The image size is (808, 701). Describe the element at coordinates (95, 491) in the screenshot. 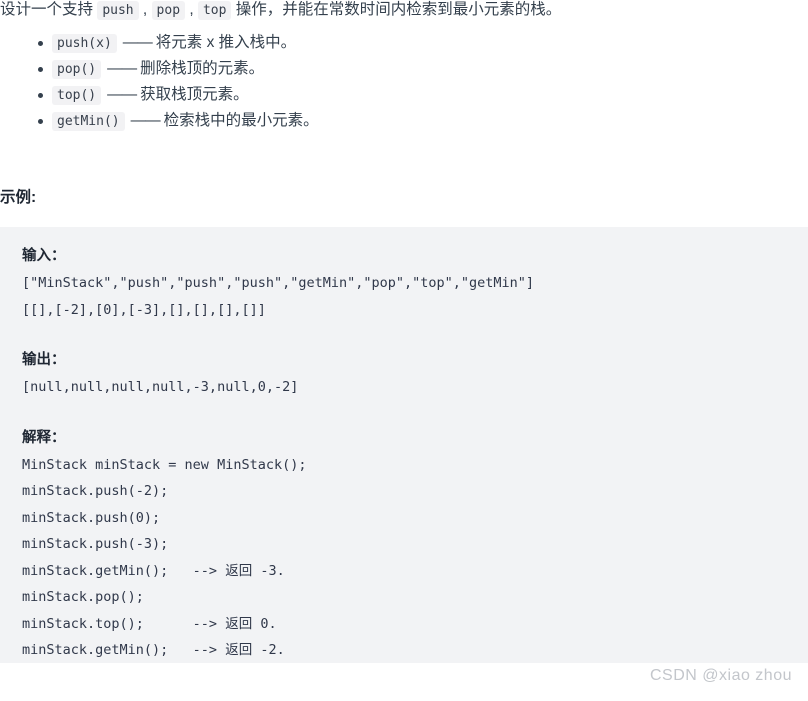

I see `explanation-line: minStack.push(-2);` at that location.